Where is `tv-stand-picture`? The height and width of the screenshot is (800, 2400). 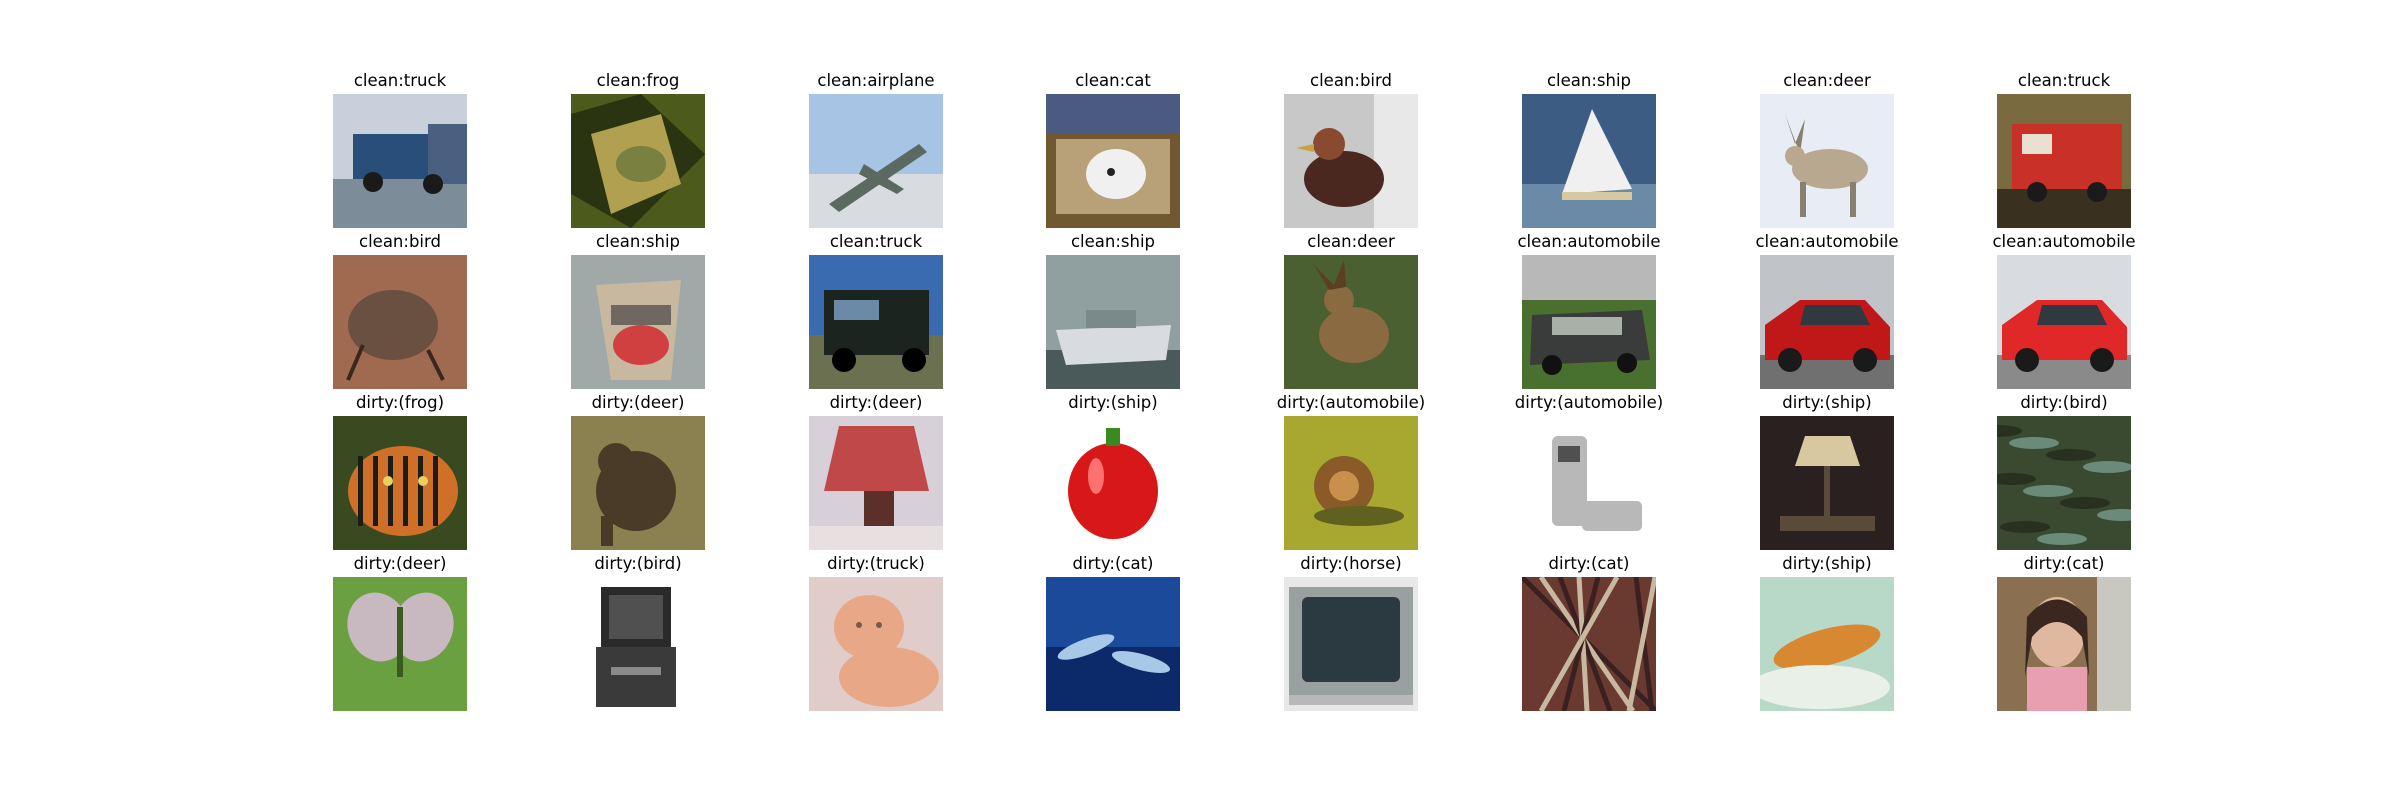 tv-stand-picture is located at coordinates (638, 644).